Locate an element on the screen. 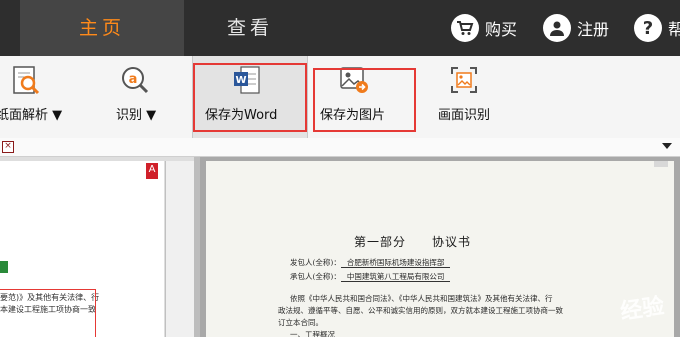 This screenshot has width=680, height=337. ocr-a-icon: a is located at coordinates (135, 80).